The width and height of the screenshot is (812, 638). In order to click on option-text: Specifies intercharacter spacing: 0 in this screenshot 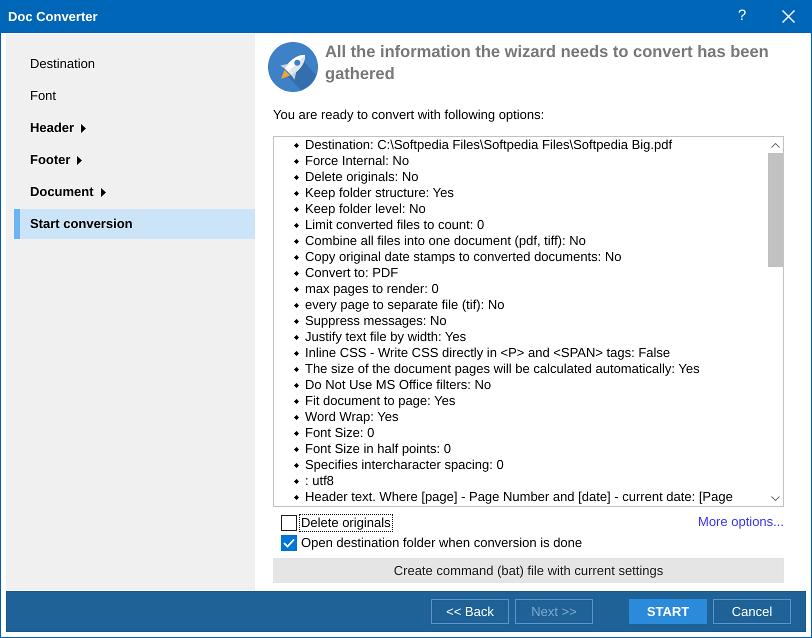, I will do `click(404, 465)`.